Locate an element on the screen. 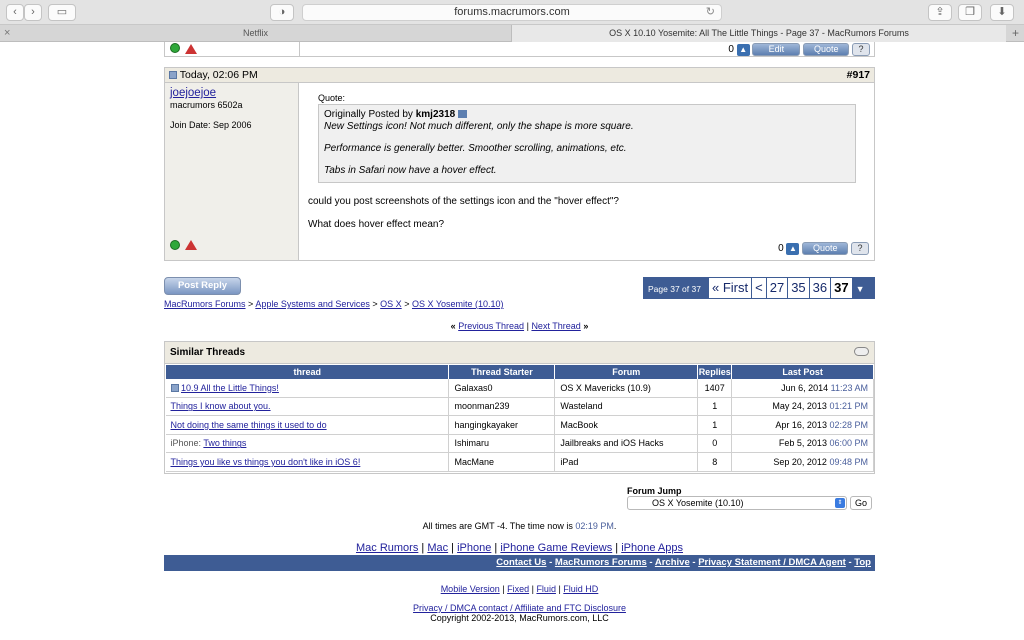 The height and width of the screenshot is (640, 1024). tabs-overview-icon: ❐ is located at coordinates (970, 12).